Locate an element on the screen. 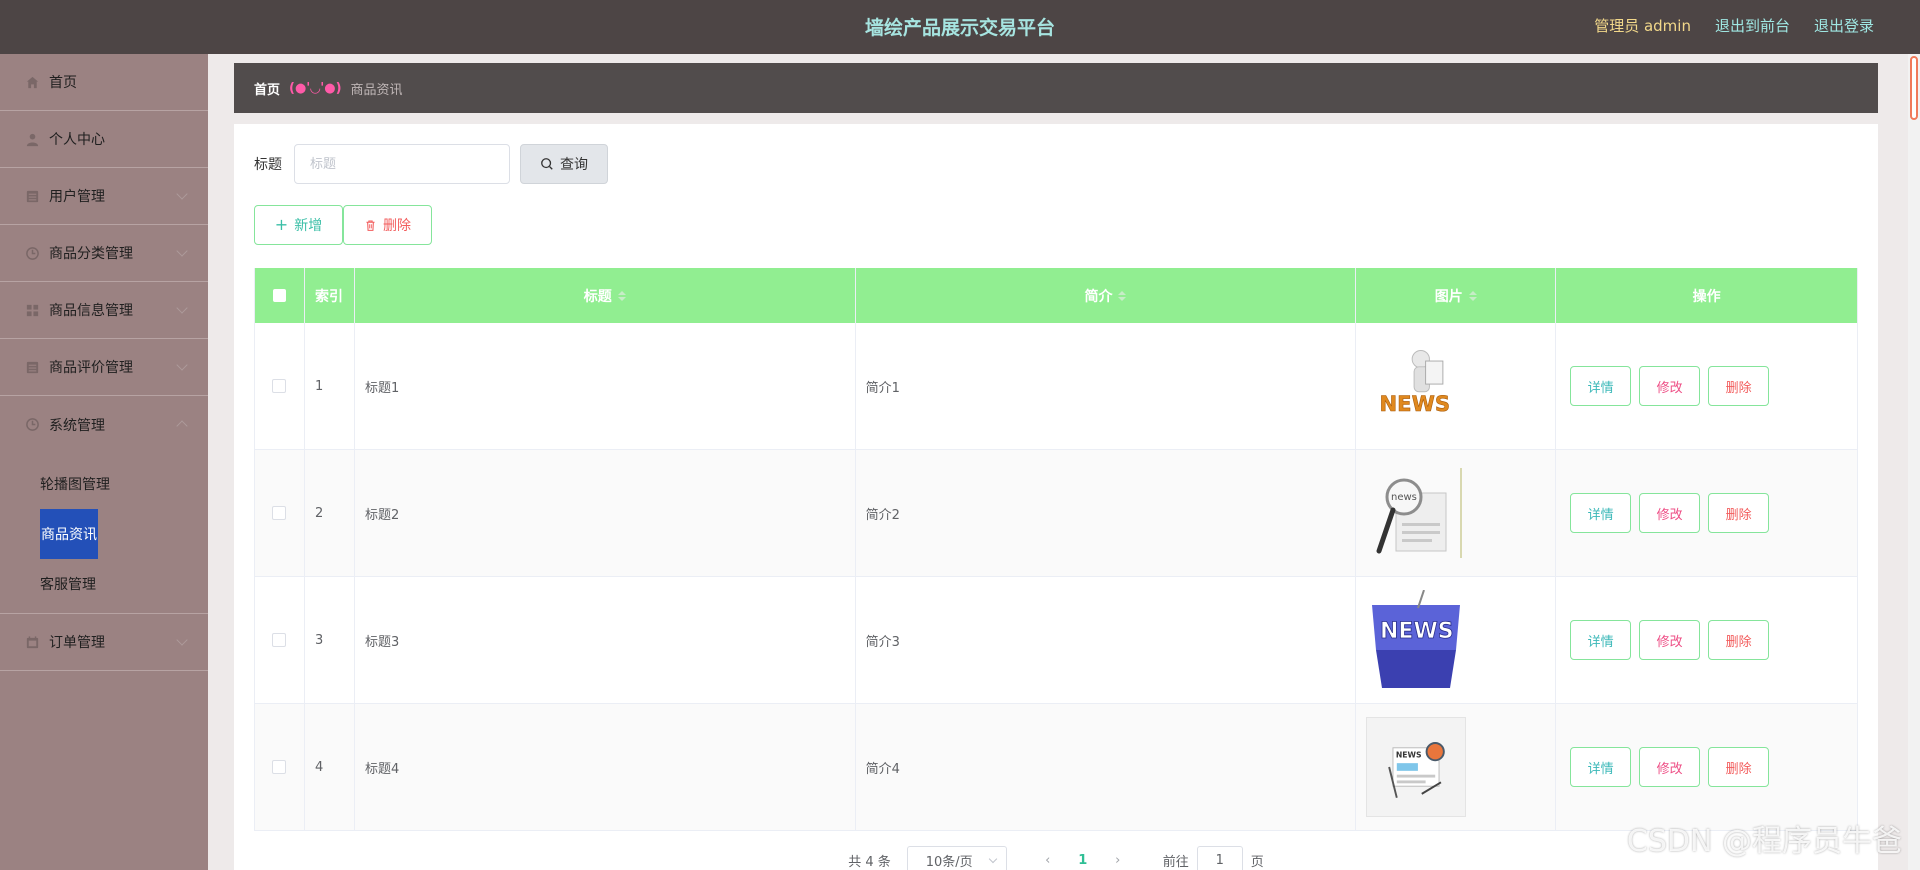  user-icon is located at coordinates (32, 139).